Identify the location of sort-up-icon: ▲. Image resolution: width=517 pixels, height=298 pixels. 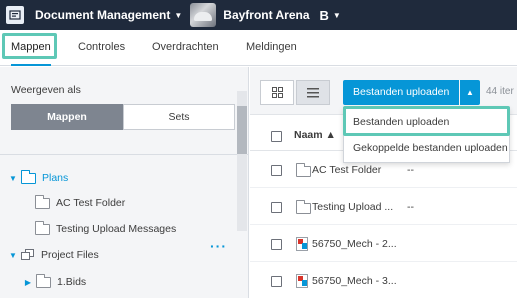
(331, 135).